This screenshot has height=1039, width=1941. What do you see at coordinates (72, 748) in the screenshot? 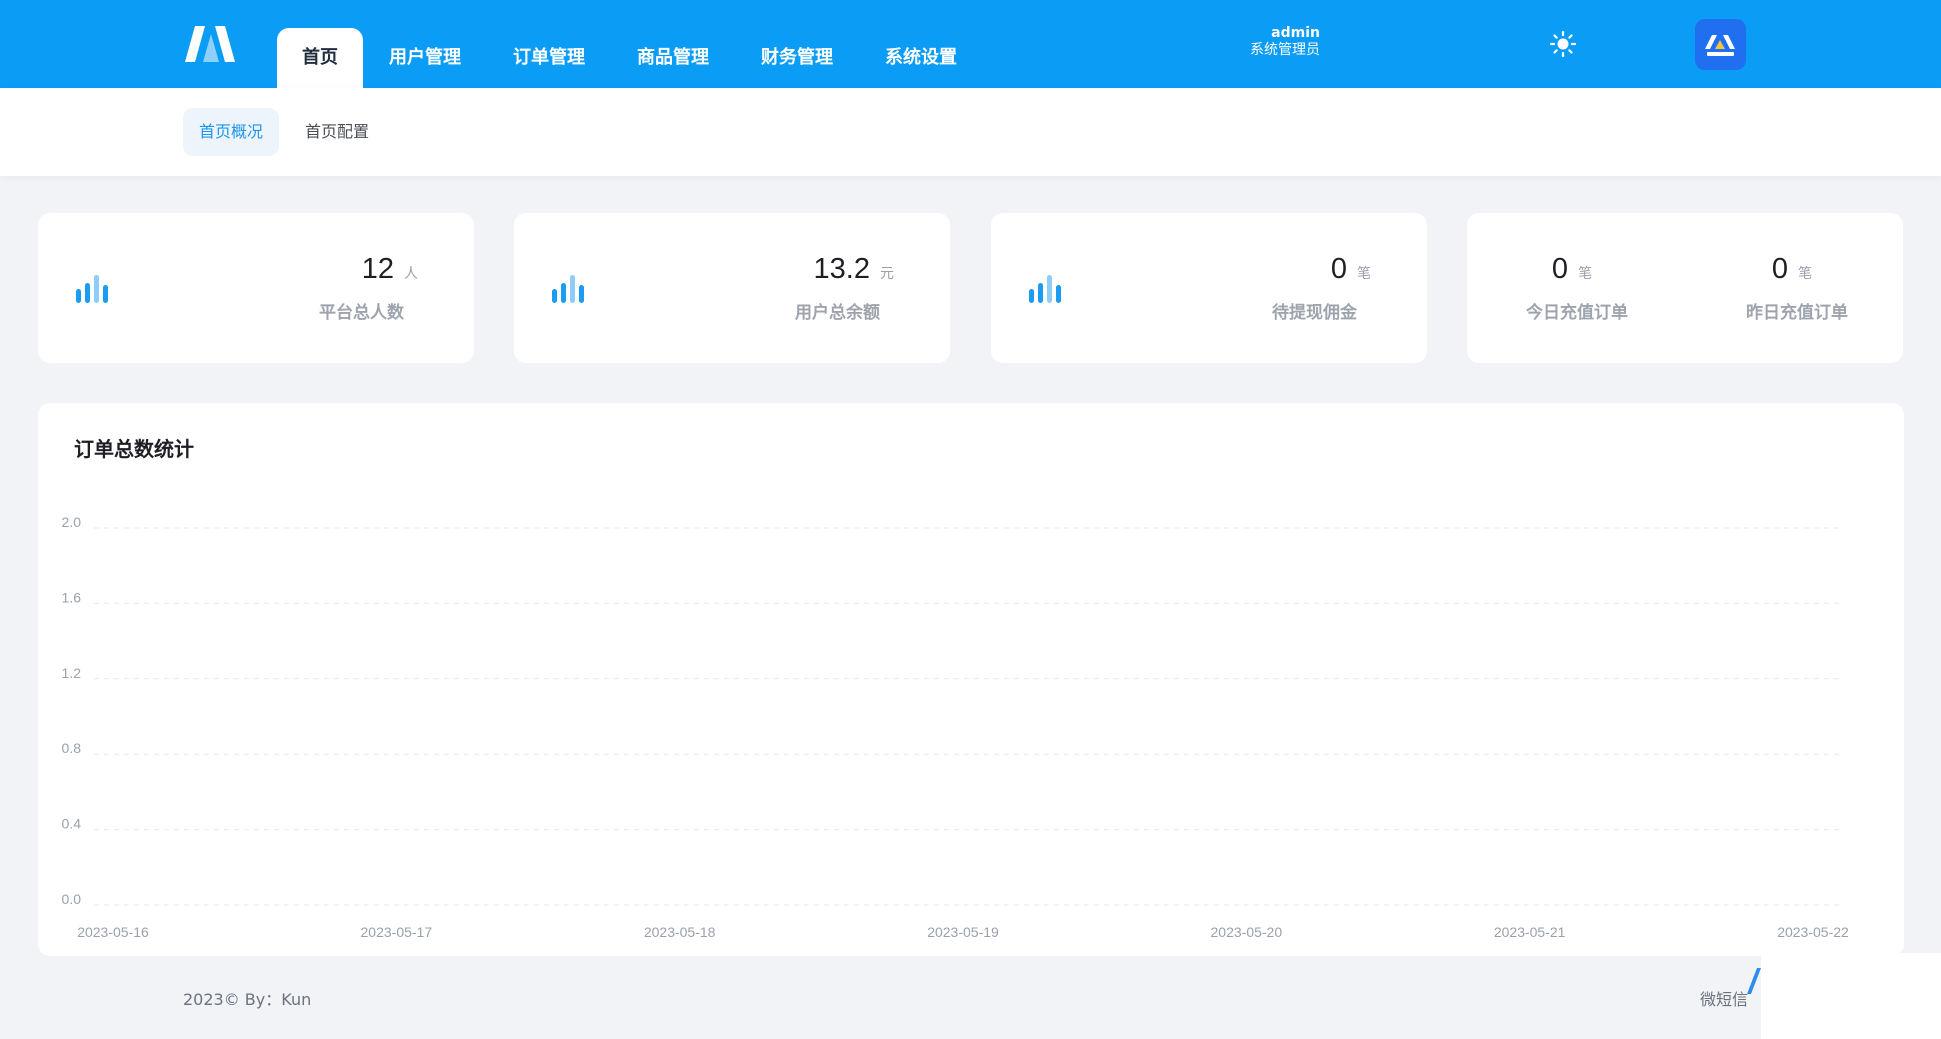
I see `y-tick-label: 0.8` at bounding box center [72, 748].